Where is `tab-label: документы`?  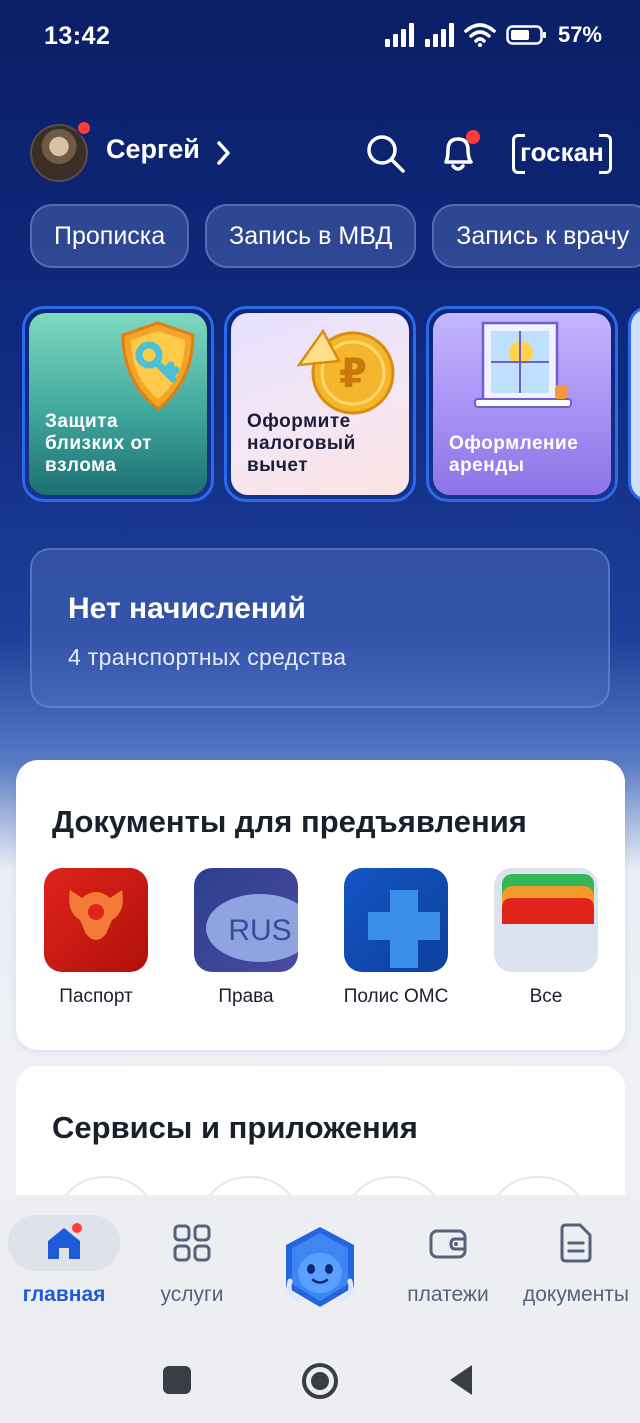
tab-label: документы is located at coordinates (576, 1294).